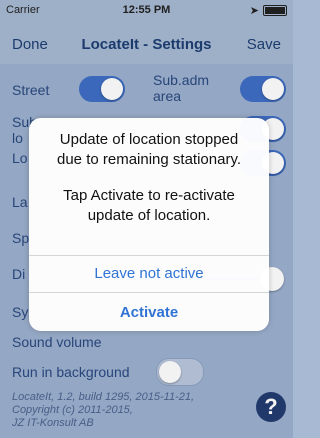 Image resolution: width=320 pixels, height=438 pixels. What do you see at coordinates (149, 139) in the screenshot?
I see `alert-line-1: Update of location stopped` at bounding box center [149, 139].